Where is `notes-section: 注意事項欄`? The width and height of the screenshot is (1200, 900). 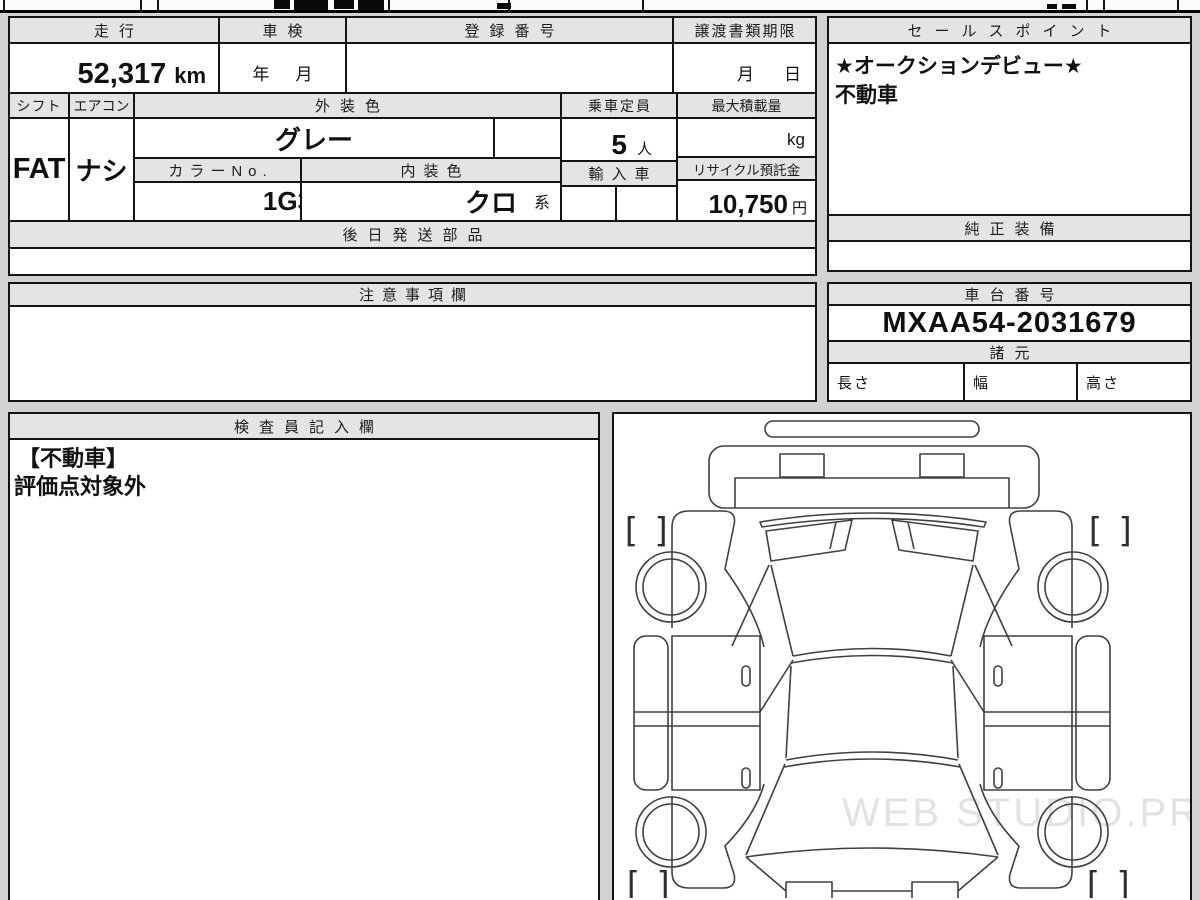 notes-section: 注意事項欄 is located at coordinates (412, 342).